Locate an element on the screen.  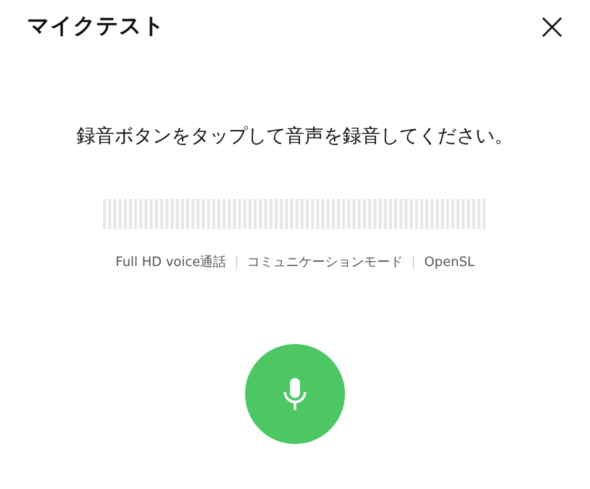
microphone-icon is located at coordinates (295, 394).